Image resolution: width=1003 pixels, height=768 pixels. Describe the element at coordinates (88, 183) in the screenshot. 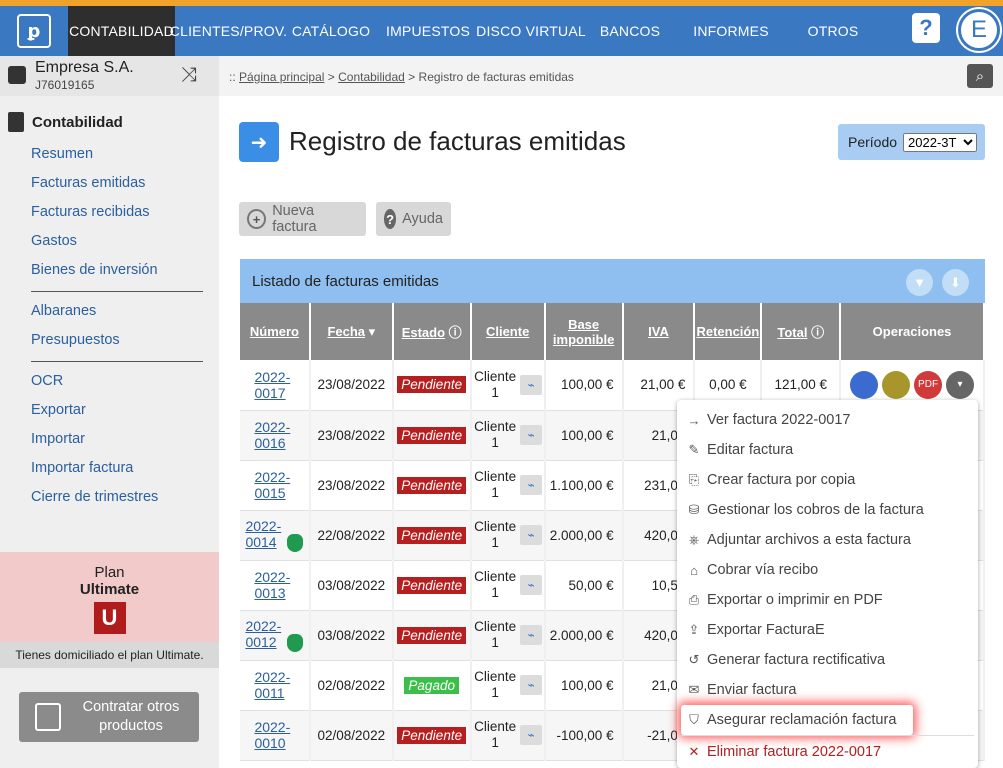

I see `sidebar-item-facturas-emitidas: Facturas emitidas` at that location.